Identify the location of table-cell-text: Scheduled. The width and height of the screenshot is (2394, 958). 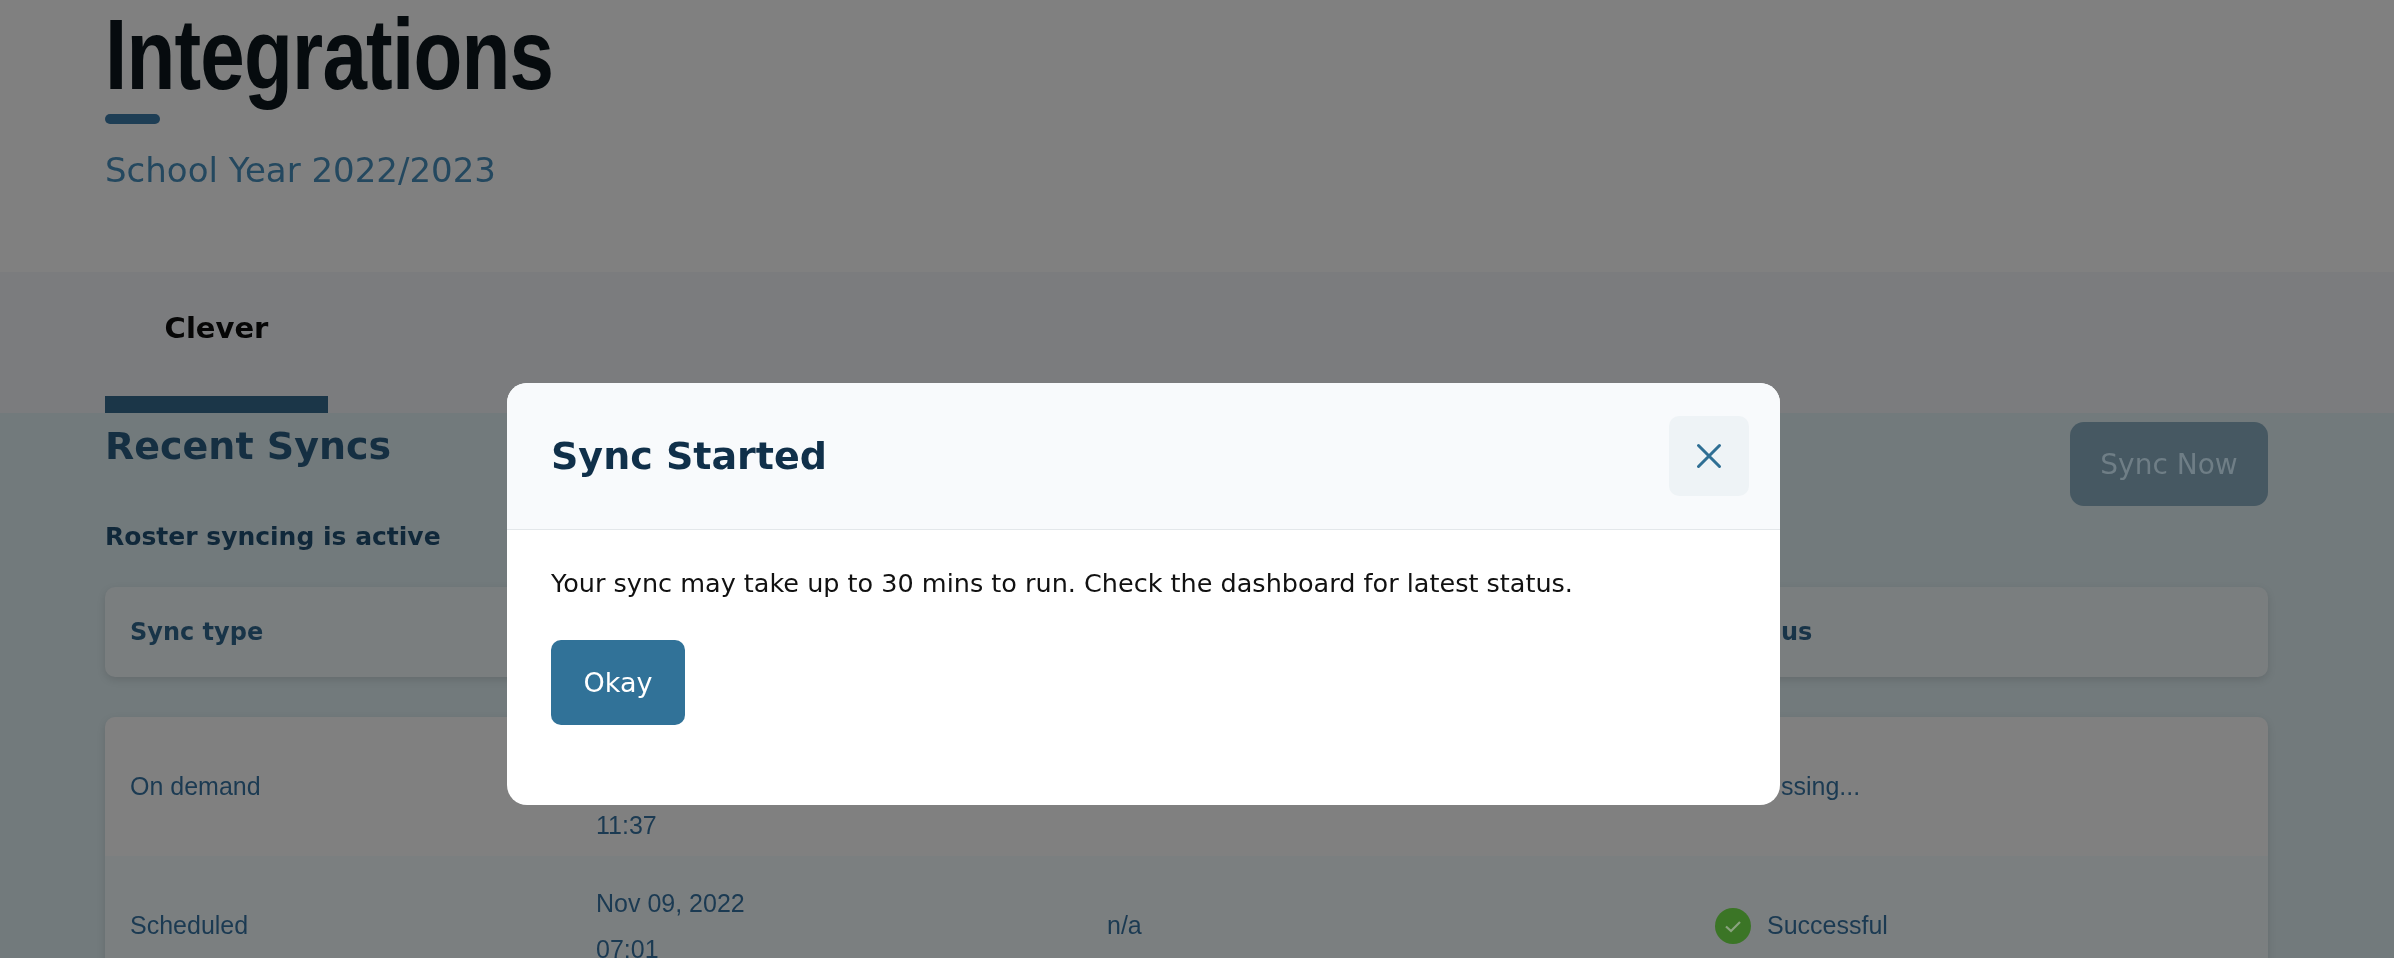
(190, 925).